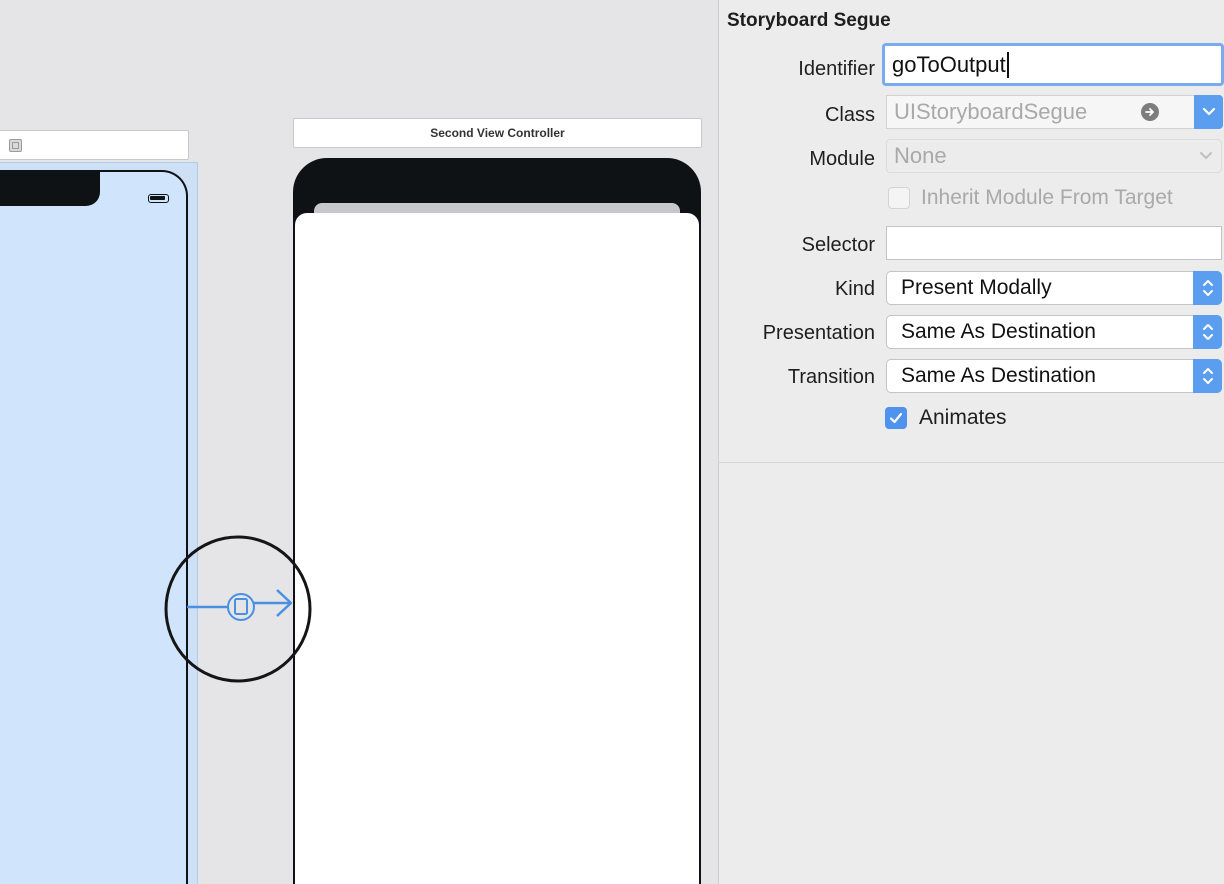 This screenshot has height=884, width=1224. What do you see at coordinates (899, 198) in the screenshot?
I see `inherit-module-checkbox` at bounding box center [899, 198].